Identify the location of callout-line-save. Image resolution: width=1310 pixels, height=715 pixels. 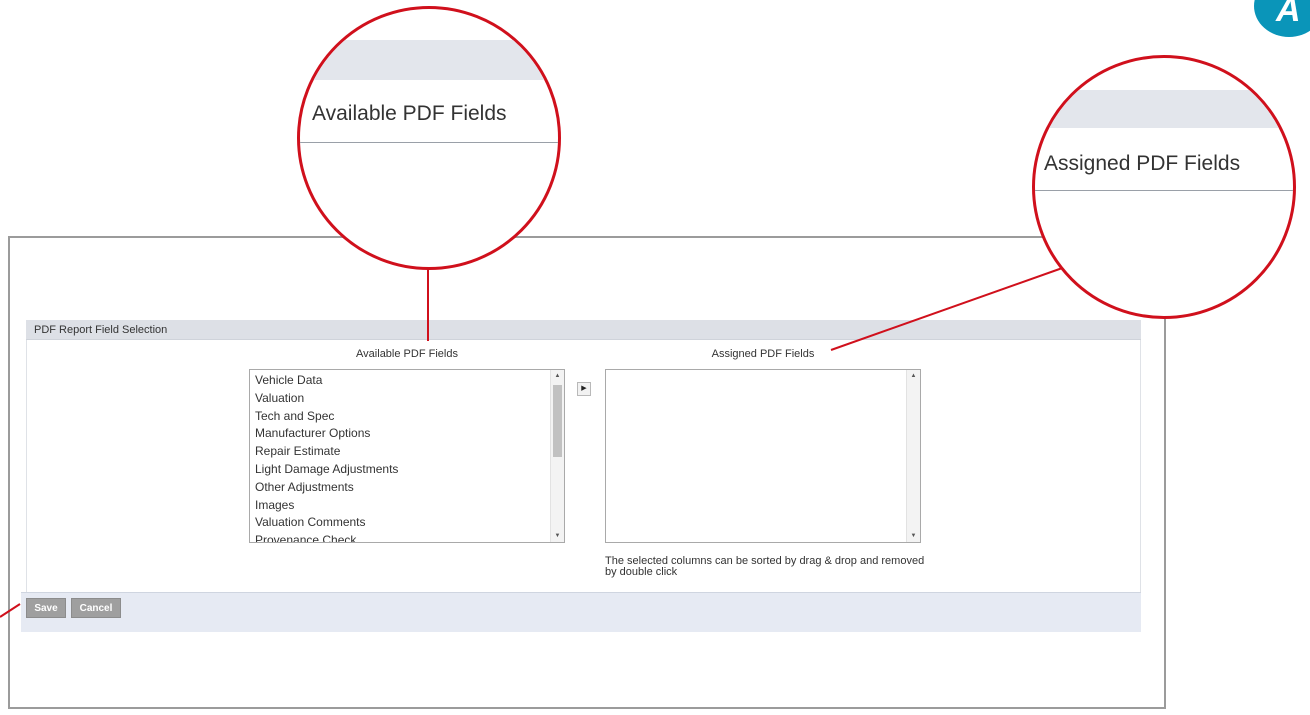
(10, 610).